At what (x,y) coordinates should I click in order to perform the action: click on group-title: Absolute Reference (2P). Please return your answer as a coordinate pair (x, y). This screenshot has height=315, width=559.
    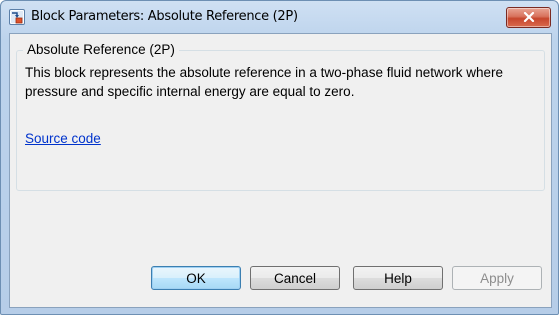
    Looking at the image, I should click on (101, 49).